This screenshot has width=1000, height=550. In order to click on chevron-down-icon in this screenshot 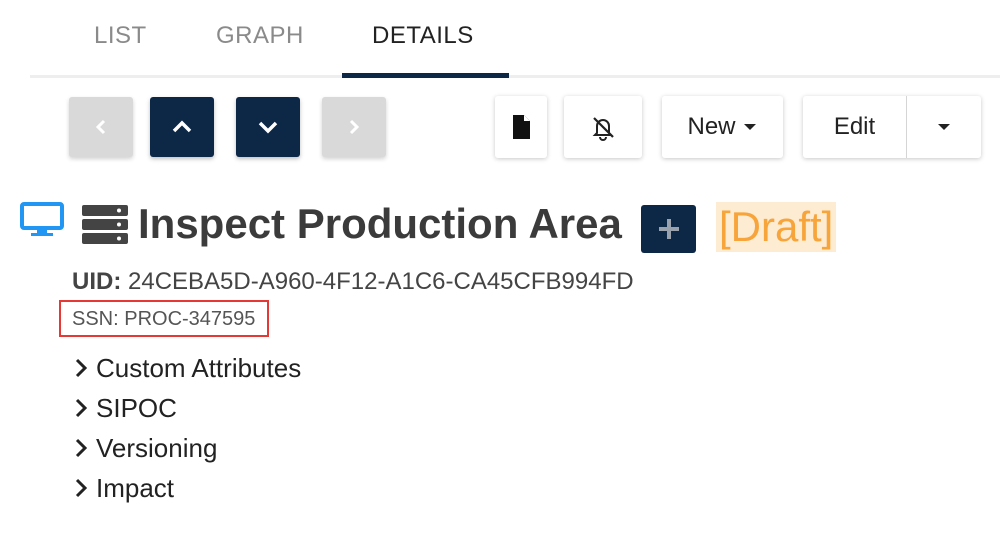, I will do `click(268, 127)`.